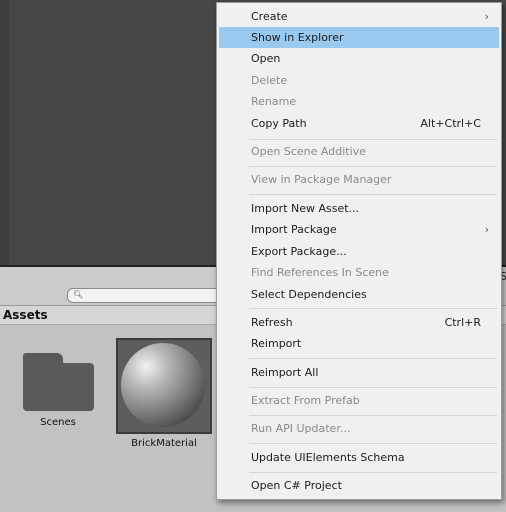 This screenshot has height=512, width=506. Describe the element at coordinates (359, 457) in the screenshot. I see `menu-item-update-uielements-schema: Update UIElements Schema` at that location.